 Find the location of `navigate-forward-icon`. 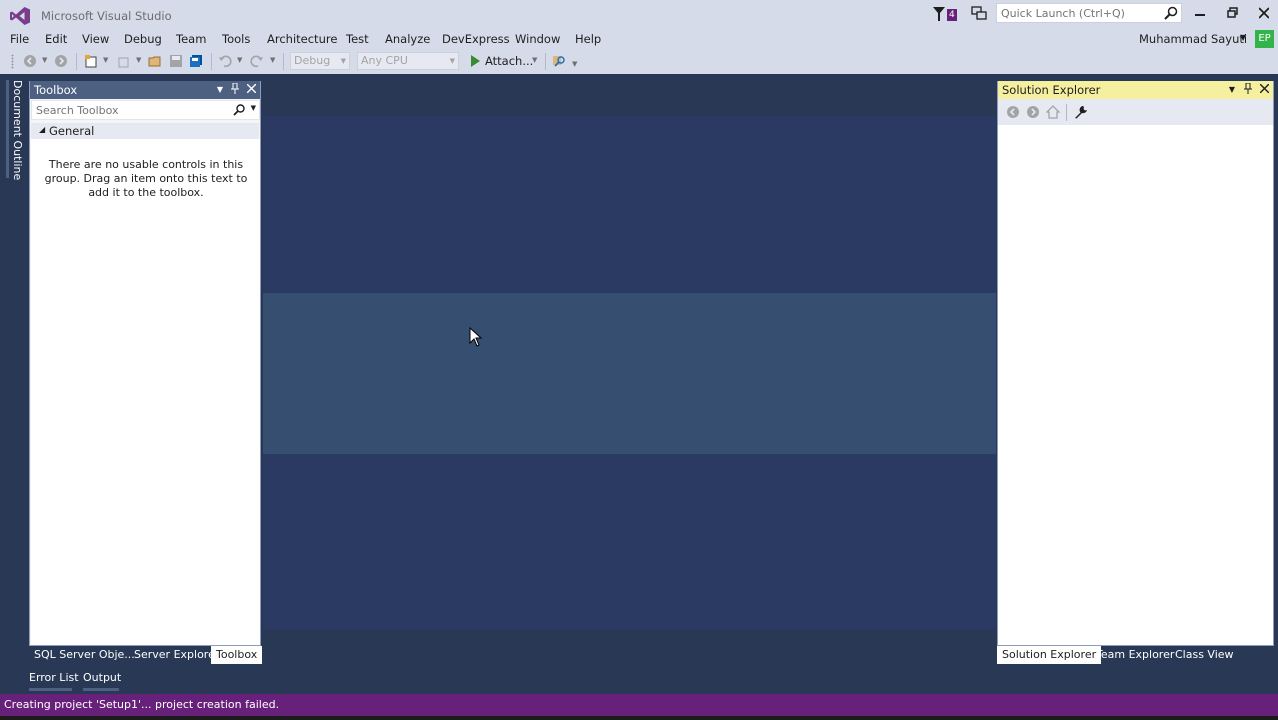

navigate-forward-icon is located at coordinates (61, 61).